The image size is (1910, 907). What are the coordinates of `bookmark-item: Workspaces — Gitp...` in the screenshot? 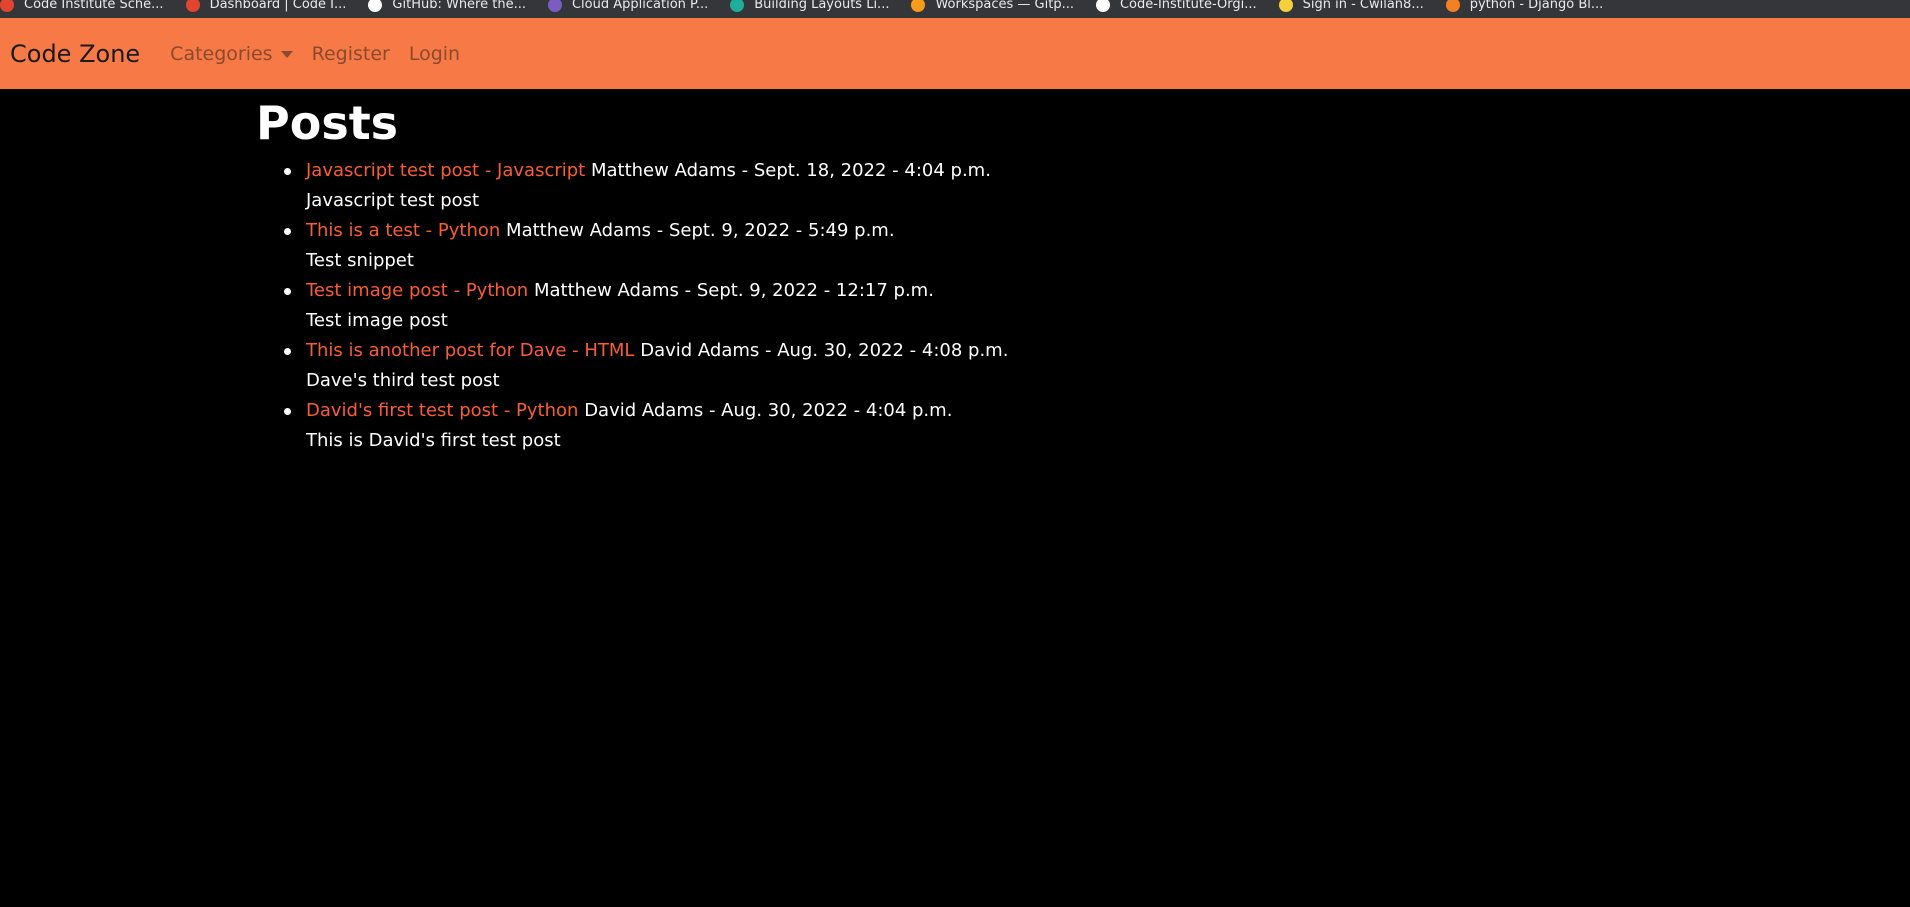 It's located at (992, 9).